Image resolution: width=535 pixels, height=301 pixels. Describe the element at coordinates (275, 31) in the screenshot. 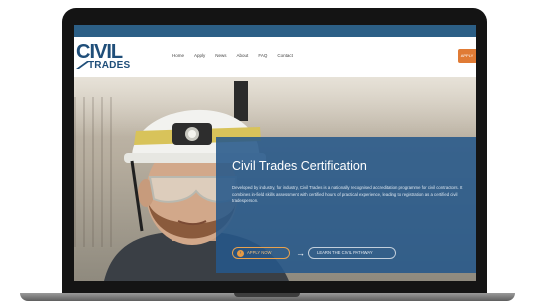

I see `top-utility-bar` at that location.